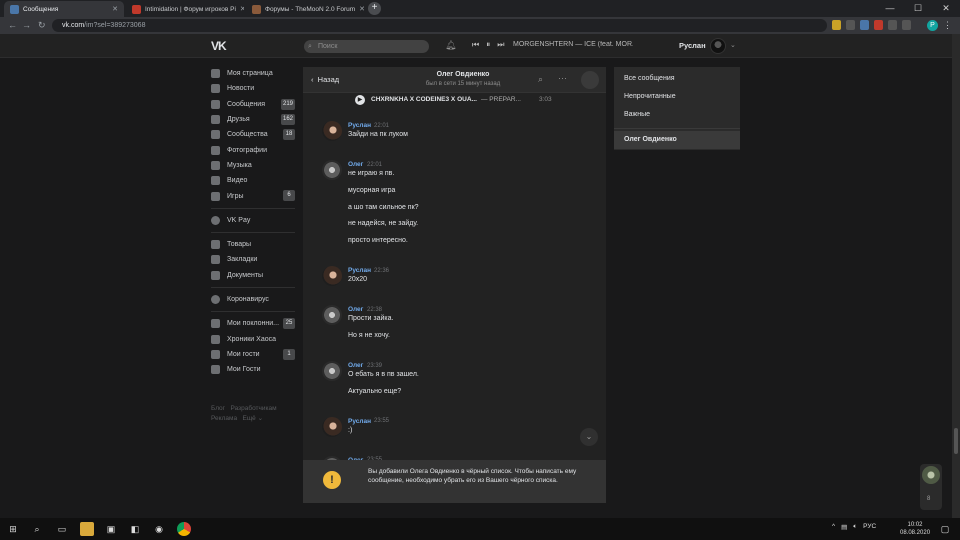 The height and width of the screenshot is (540, 960). What do you see at coordinates (475, 45) in the screenshot?
I see `previous-track-icon: ⏮︎` at bounding box center [475, 45].